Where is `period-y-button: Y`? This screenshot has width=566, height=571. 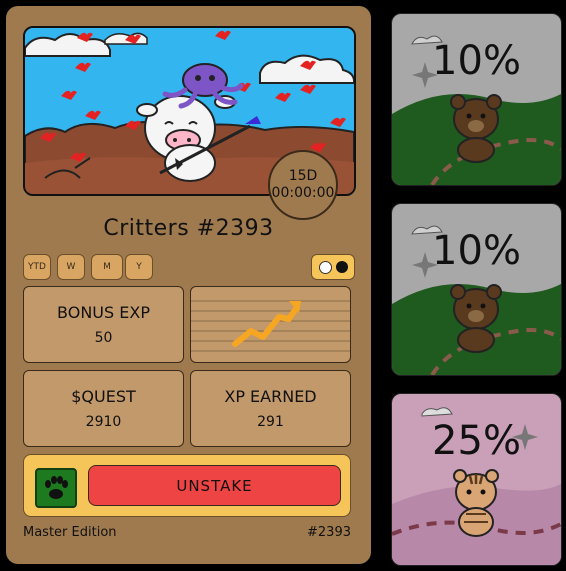
period-y-button: Y is located at coordinates (139, 267).